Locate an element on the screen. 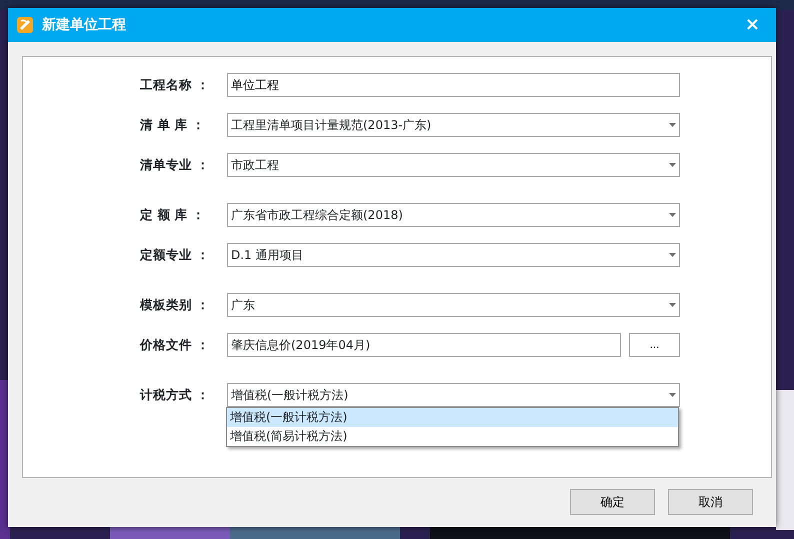 Image resolution: width=794 pixels, height=539 pixels. window-title: 新建单位工程 is located at coordinates (84, 25).